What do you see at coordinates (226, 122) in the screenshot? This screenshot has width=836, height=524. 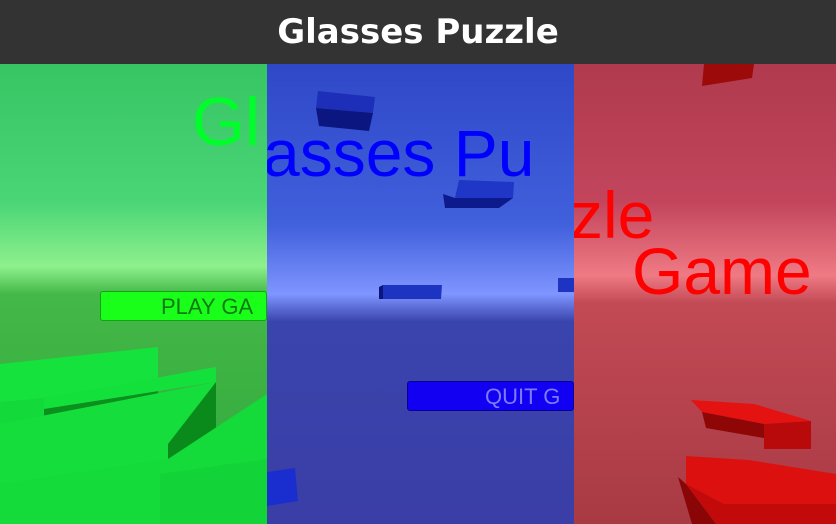 I see `game-title-fragment: Gl` at bounding box center [226, 122].